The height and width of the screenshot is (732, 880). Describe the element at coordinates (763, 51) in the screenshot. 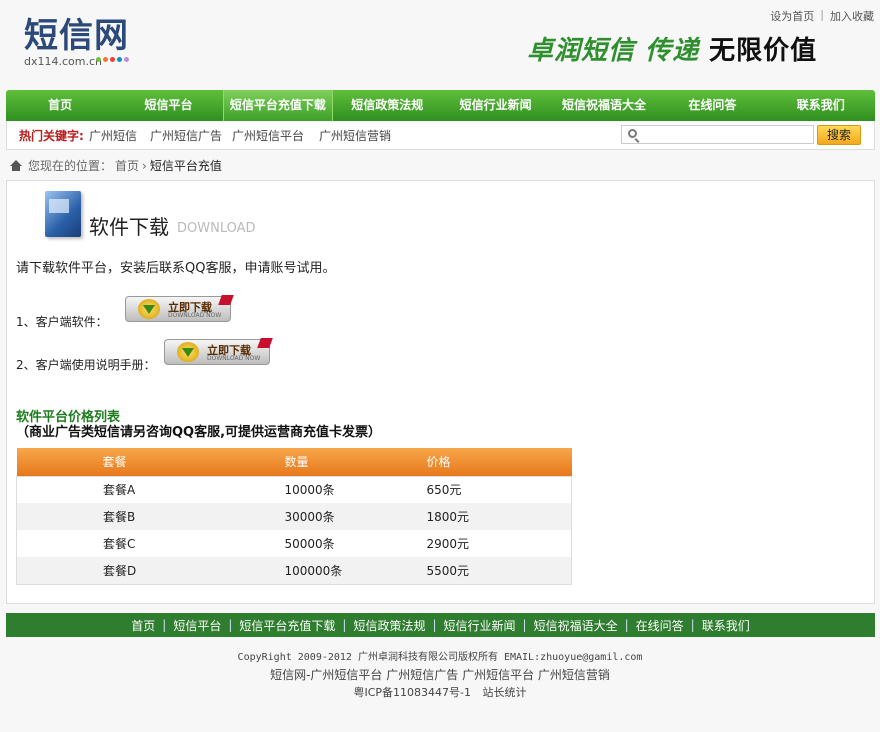

I see `slogan-part3: 无限价值` at that location.